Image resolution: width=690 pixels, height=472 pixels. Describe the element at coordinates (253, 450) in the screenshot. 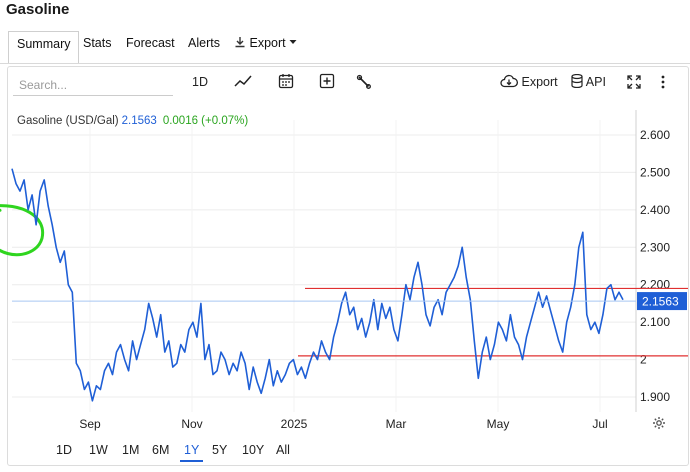

I see `range-10y: 10Y` at that location.